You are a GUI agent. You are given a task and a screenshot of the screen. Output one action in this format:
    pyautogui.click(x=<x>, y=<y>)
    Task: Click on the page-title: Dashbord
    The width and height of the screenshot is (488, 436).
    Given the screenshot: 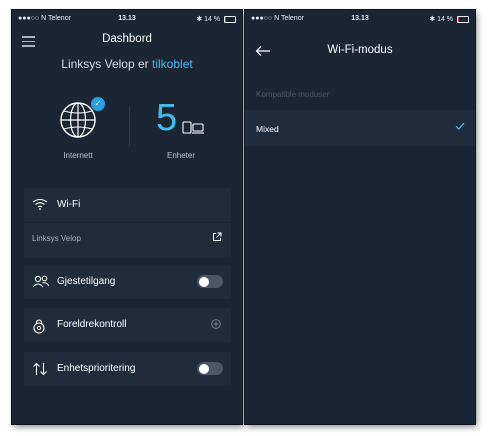 What is the action you would take?
    pyautogui.click(x=127, y=39)
    